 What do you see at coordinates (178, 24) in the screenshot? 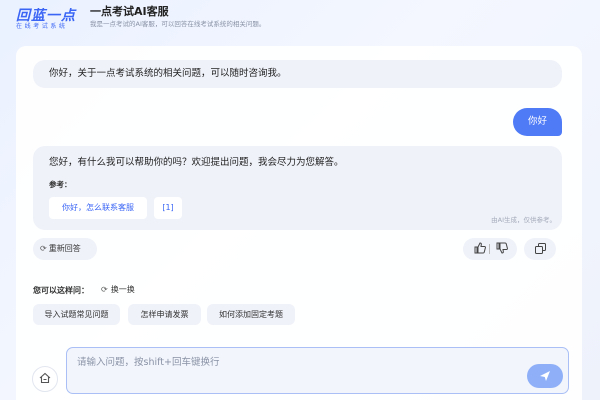
I see `page-description: 我是一点考试的AI客服，可以回答在线考试系统的相关问题。` at bounding box center [178, 24].